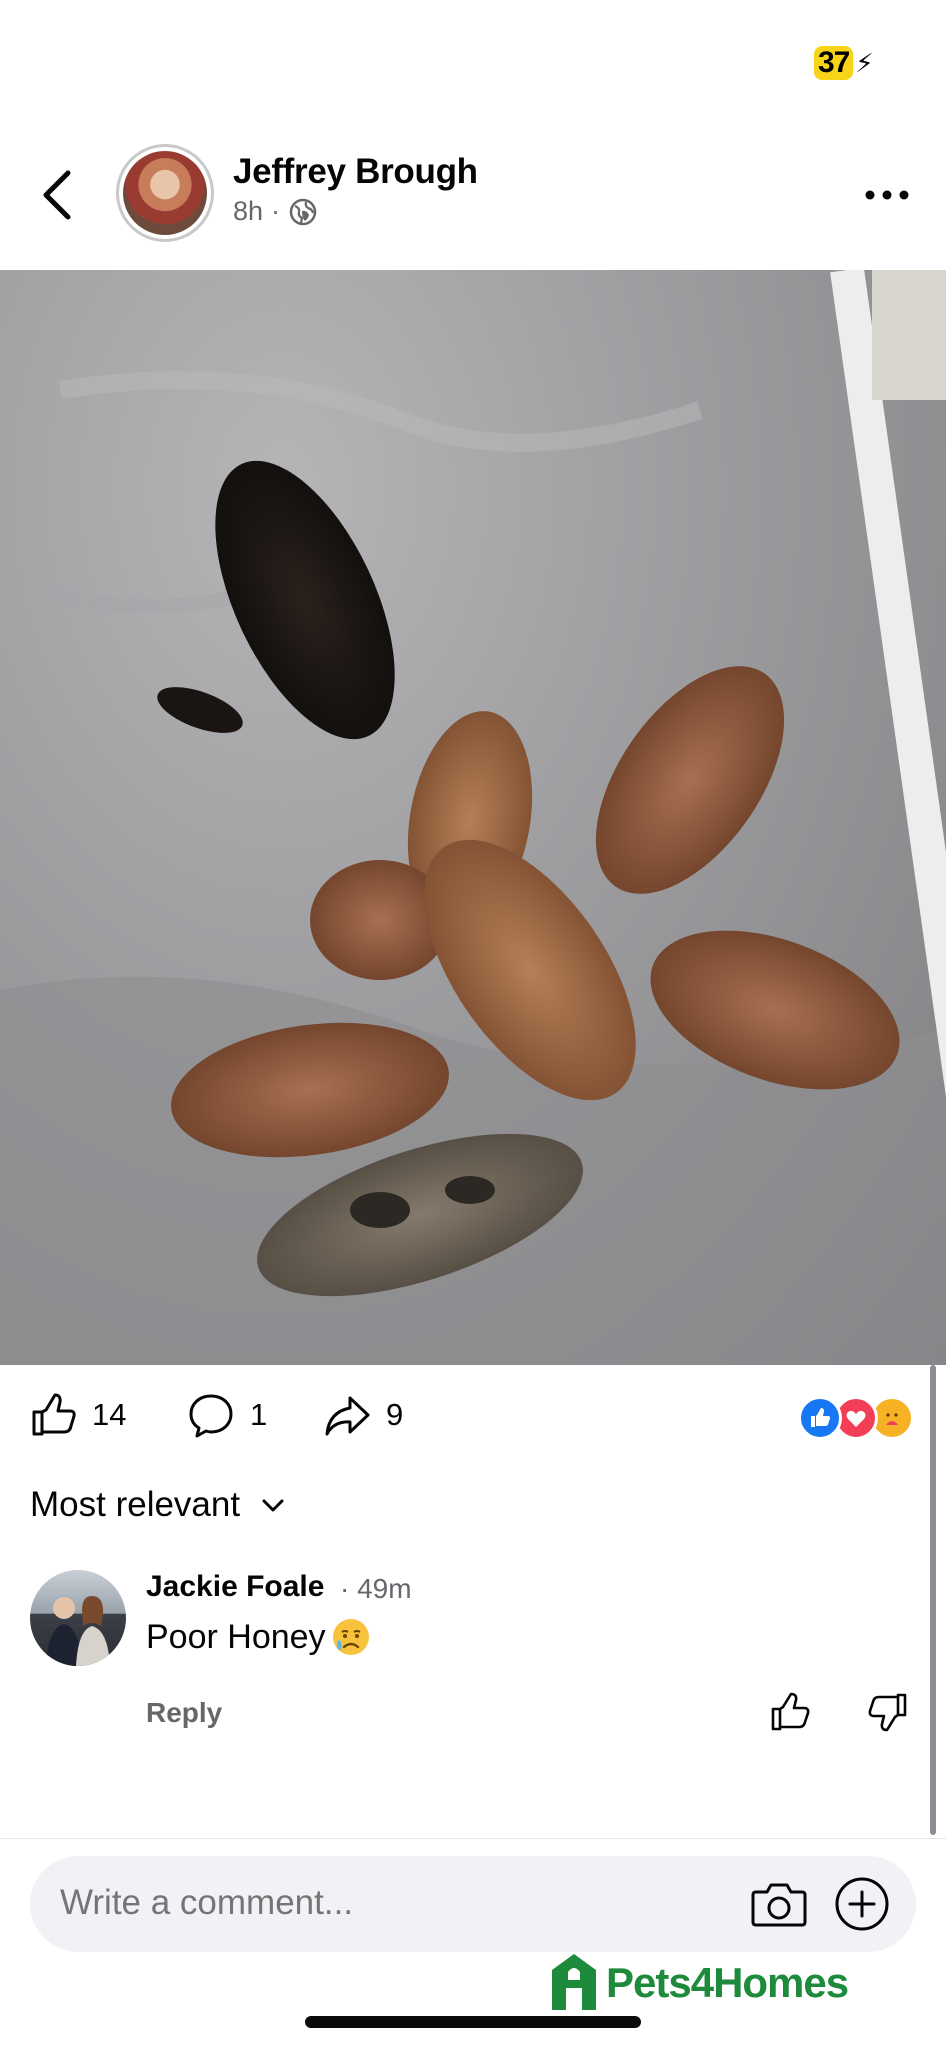 The image size is (946, 2048). What do you see at coordinates (273, 1505) in the screenshot?
I see `chevron-down-icon` at bounding box center [273, 1505].